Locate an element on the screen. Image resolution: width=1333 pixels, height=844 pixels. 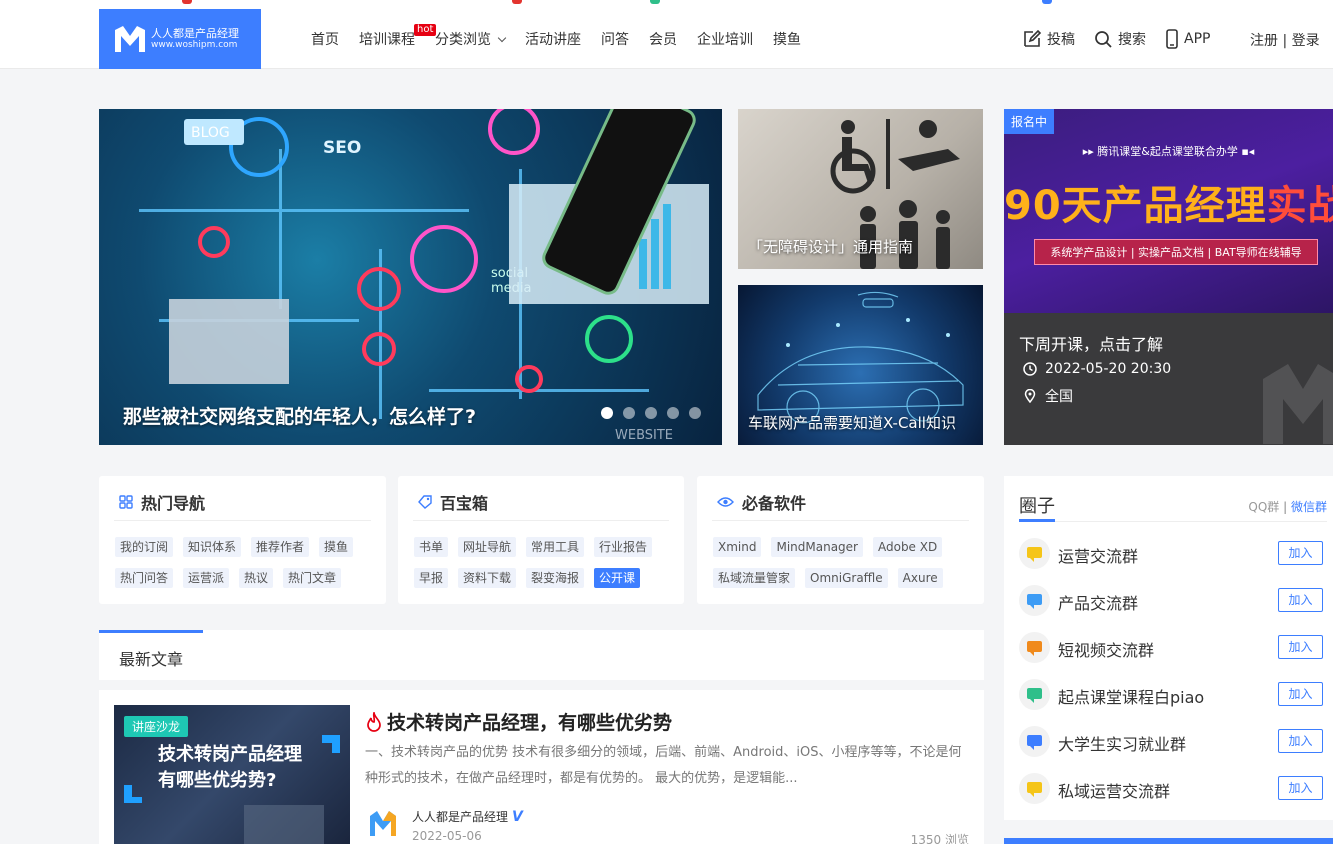
promo-location: 全国 is located at coordinates (1048, 396).